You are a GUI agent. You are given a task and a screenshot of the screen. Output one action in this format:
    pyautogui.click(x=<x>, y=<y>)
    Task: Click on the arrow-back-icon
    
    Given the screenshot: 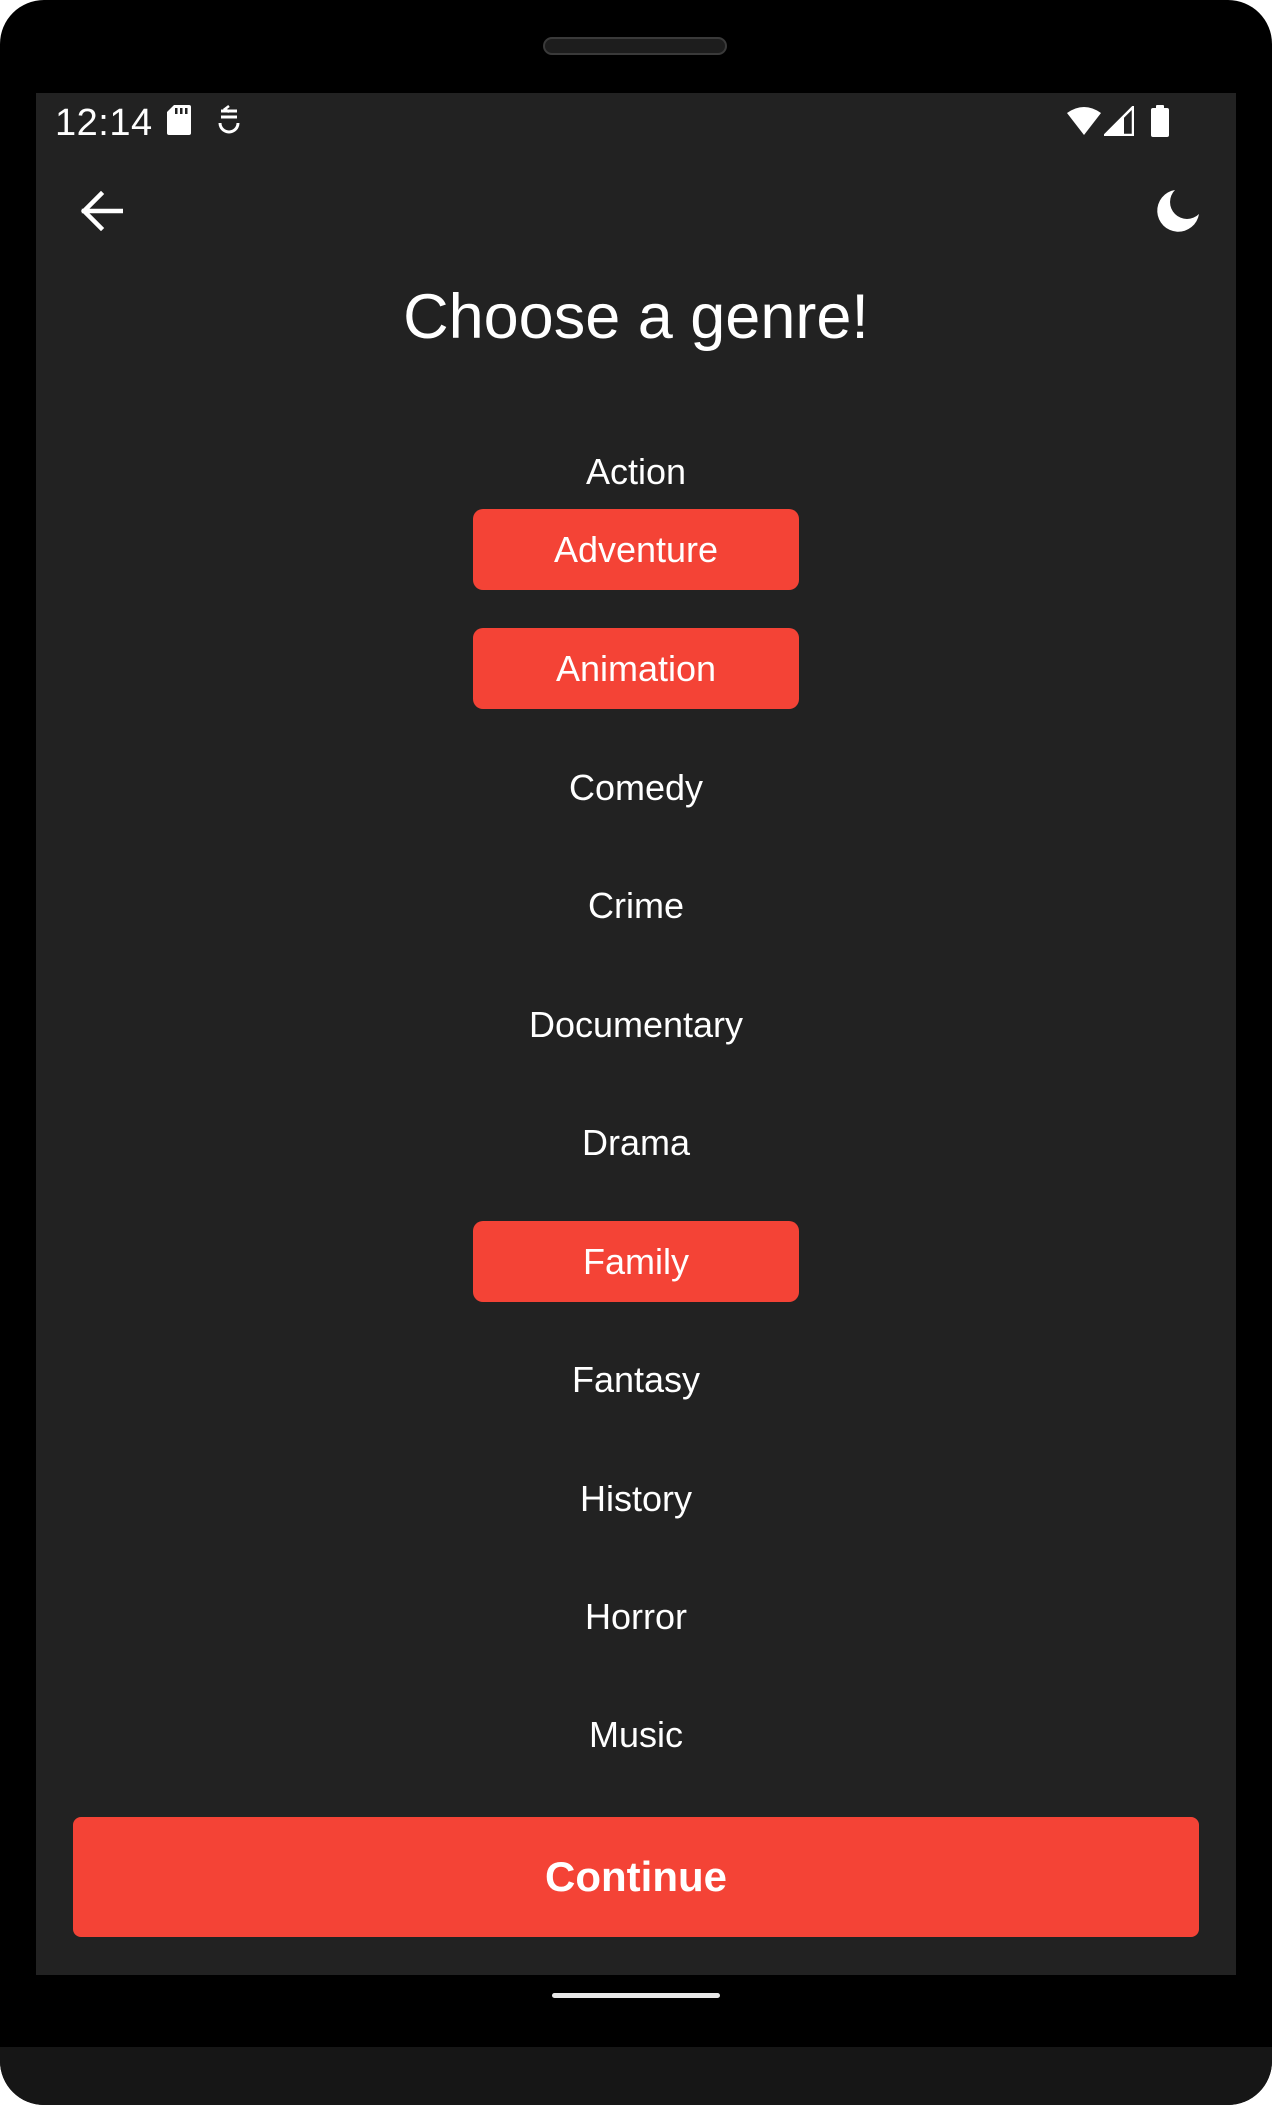 What is the action you would take?
    pyautogui.click(x=101, y=213)
    